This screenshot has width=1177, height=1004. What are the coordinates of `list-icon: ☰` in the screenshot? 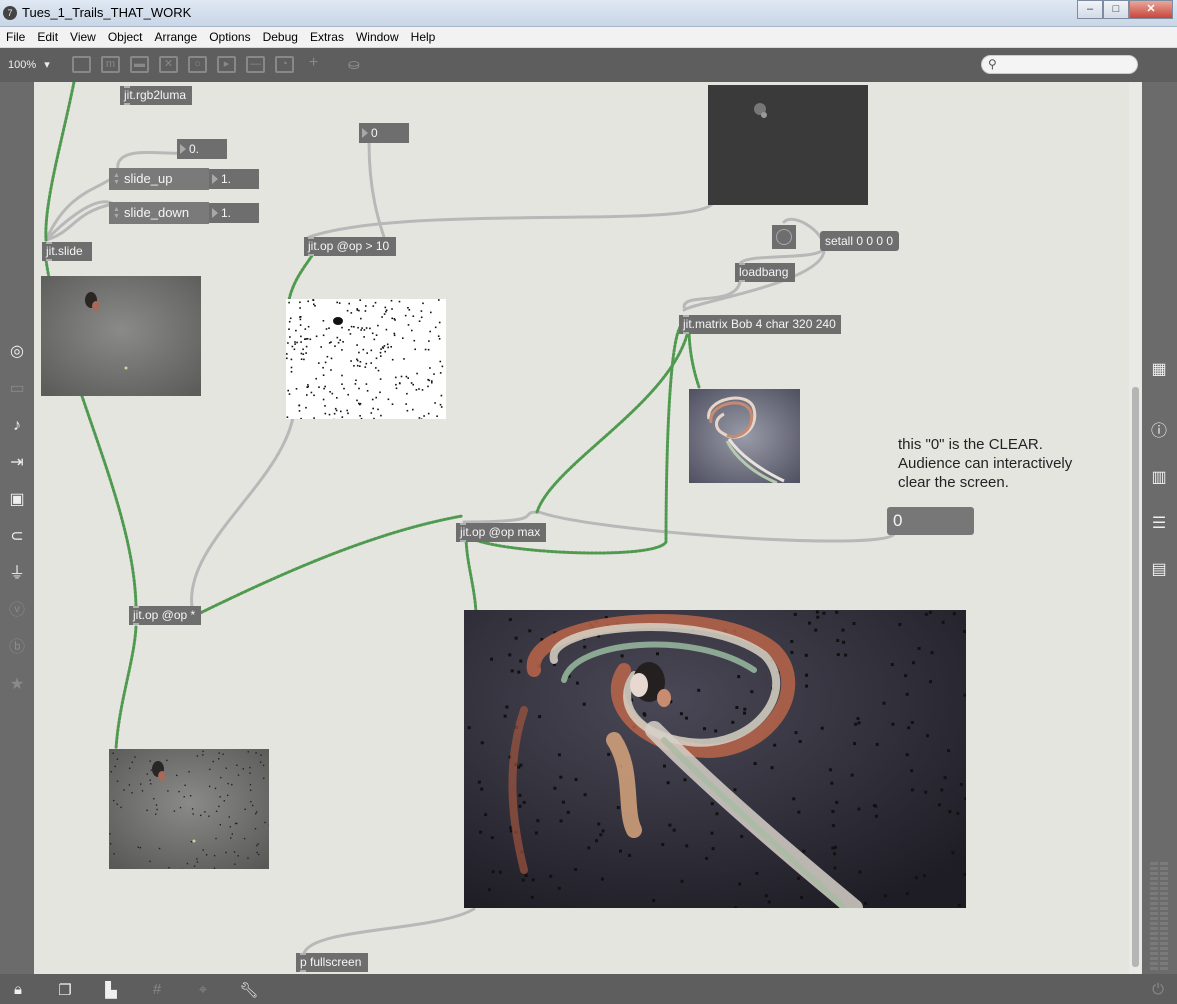 It's located at (1159, 524).